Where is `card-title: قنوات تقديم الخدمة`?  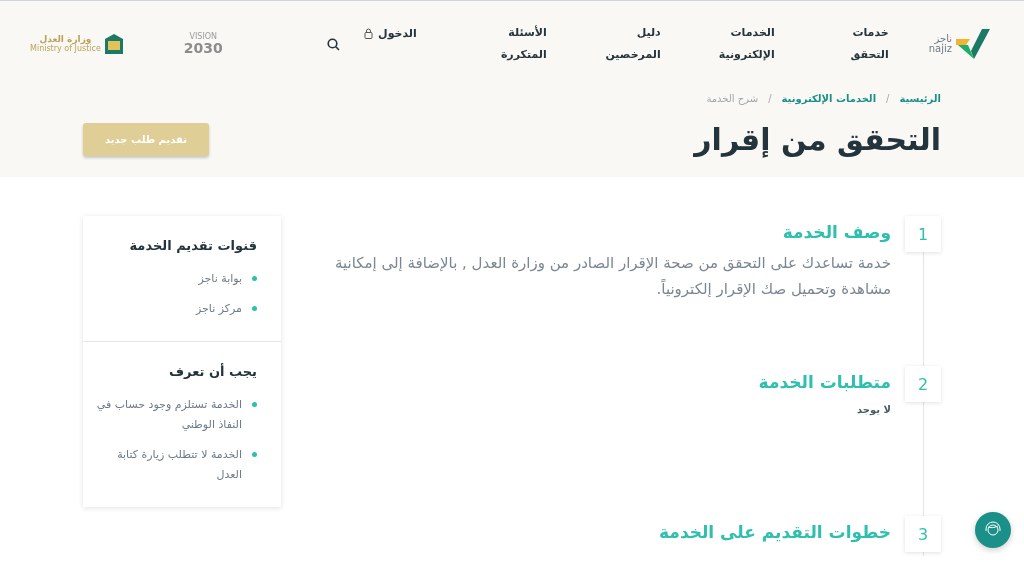 card-title: قنوات تقديم الخدمة is located at coordinates (192, 245).